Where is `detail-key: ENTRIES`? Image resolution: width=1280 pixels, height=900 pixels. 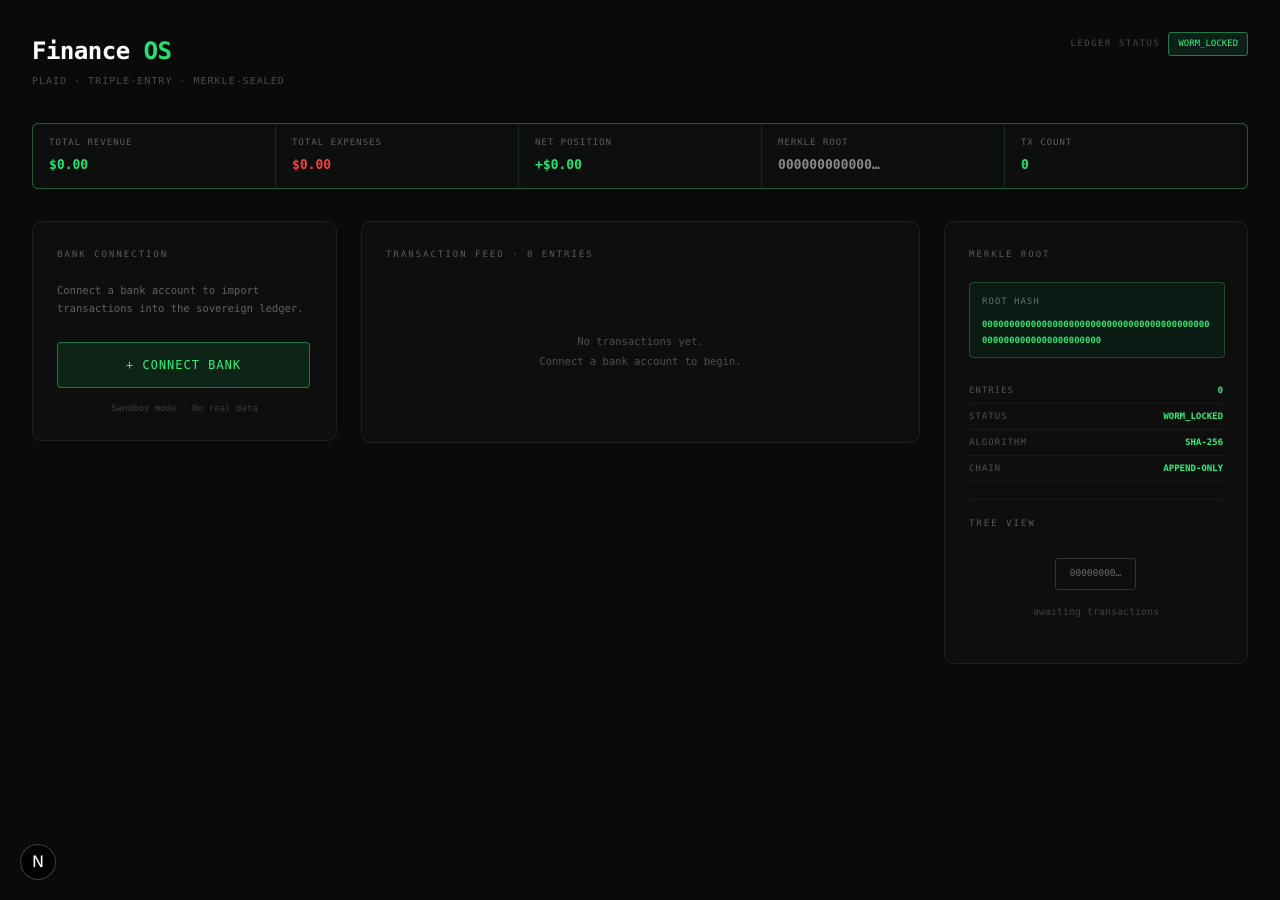 detail-key: ENTRIES is located at coordinates (991, 391).